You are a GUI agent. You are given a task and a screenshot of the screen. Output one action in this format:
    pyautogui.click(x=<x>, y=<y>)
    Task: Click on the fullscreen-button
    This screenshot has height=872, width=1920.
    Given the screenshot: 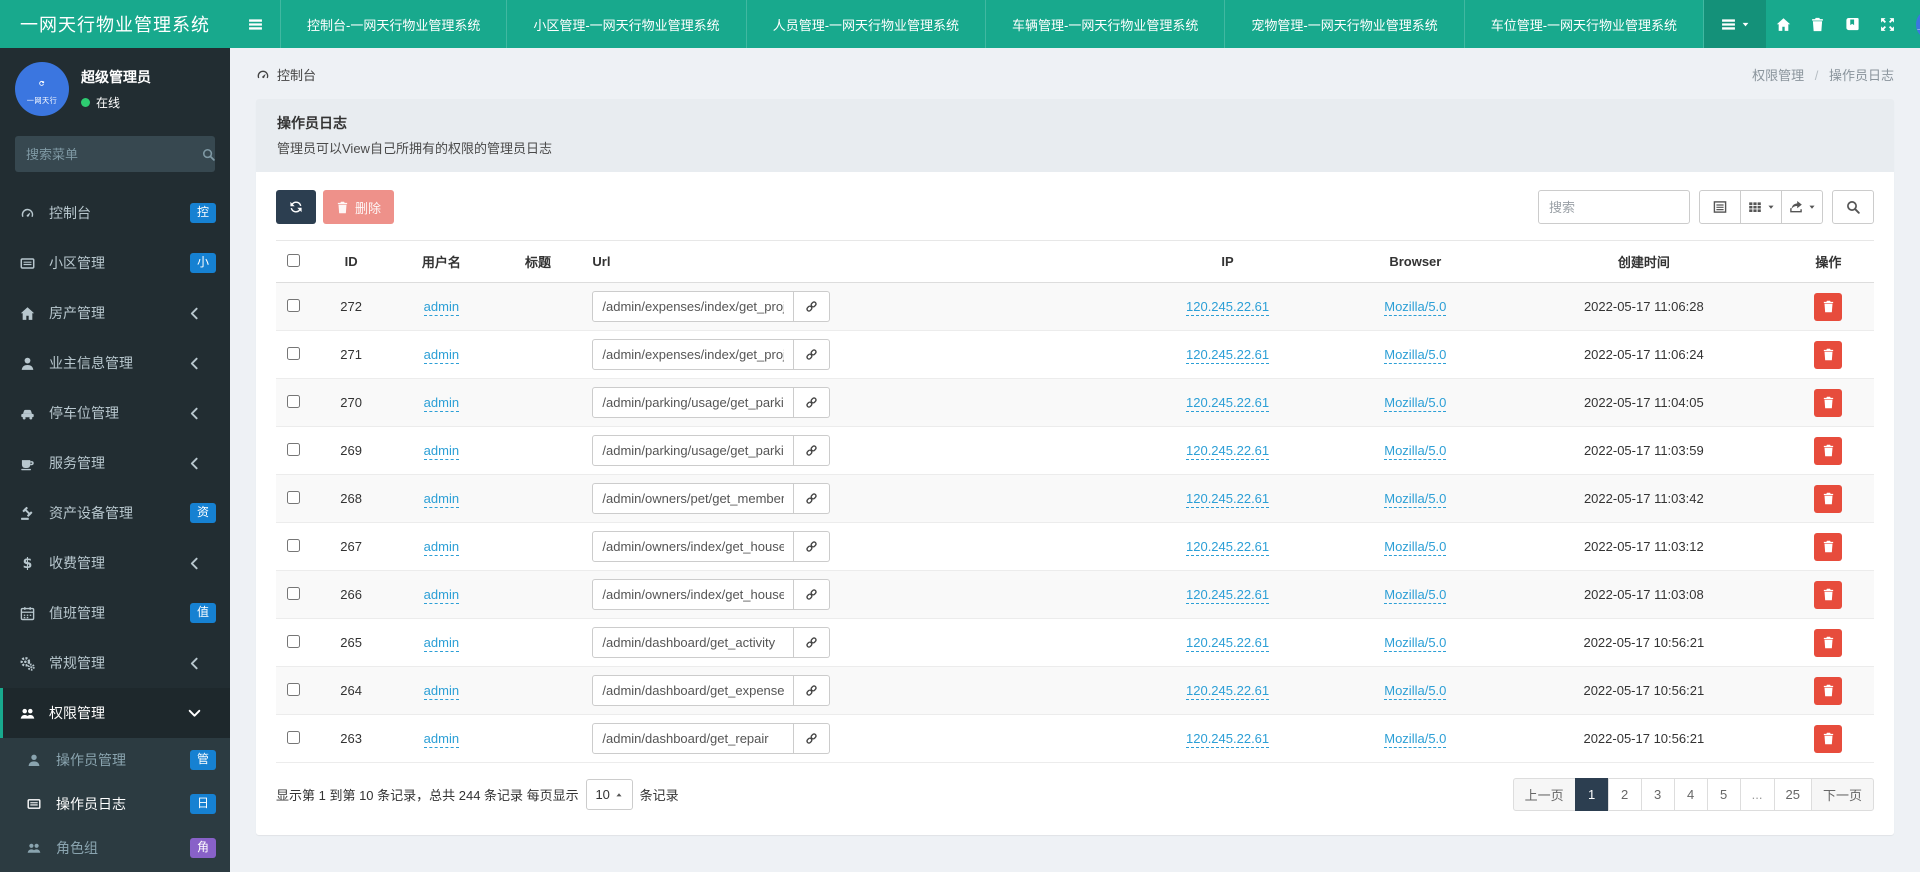 What is the action you would take?
    pyautogui.click(x=1887, y=24)
    